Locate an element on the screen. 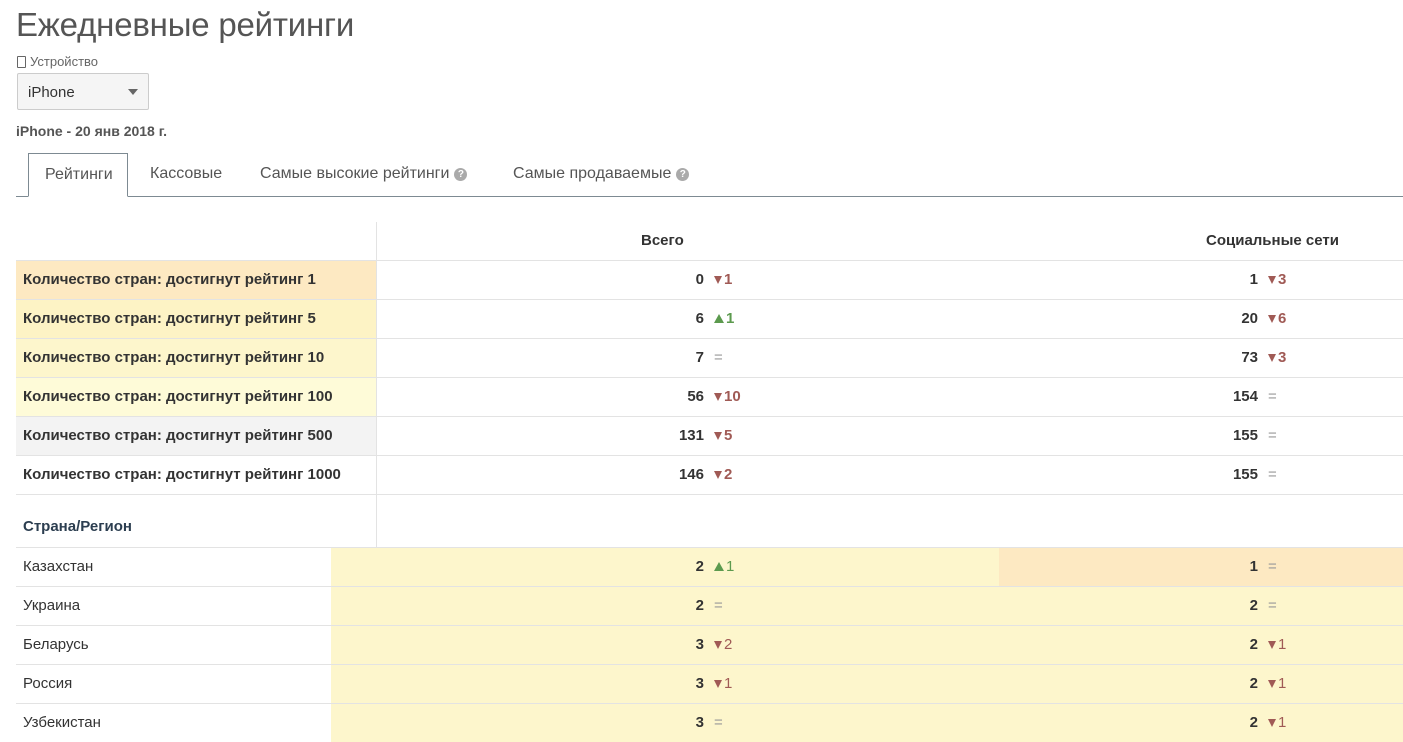  country-row: Украина 2 = 2 = is located at coordinates (709, 605).